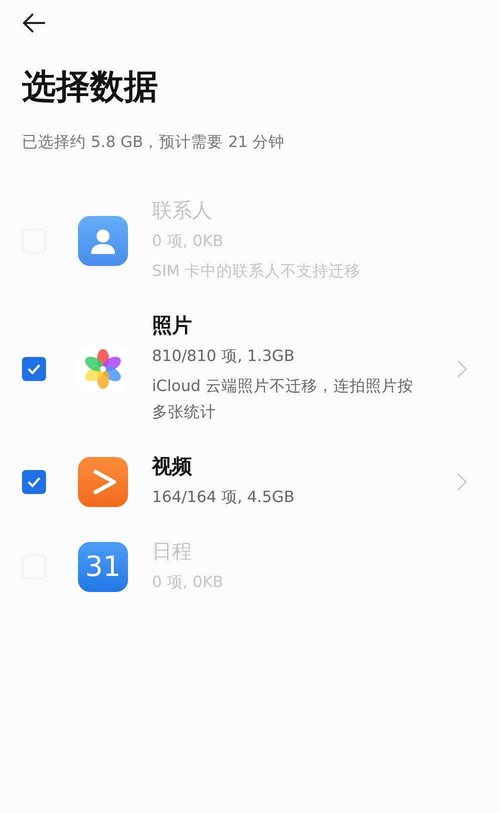 The width and height of the screenshot is (500, 813). Describe the element at coordinates (172, 325) in the screenshot. I see `item-name: 照片` at that location.